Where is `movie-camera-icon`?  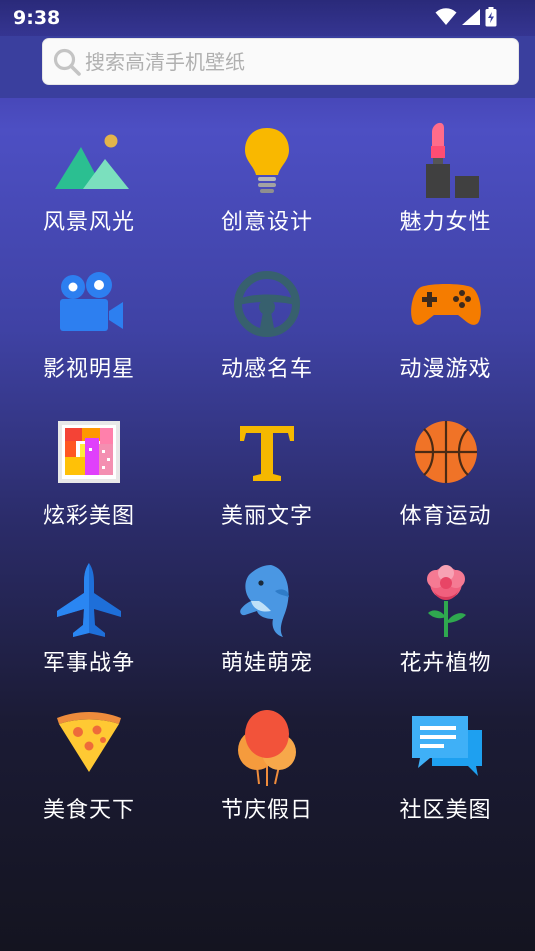
movie-camera-icon is located at coordinates (89, 307).